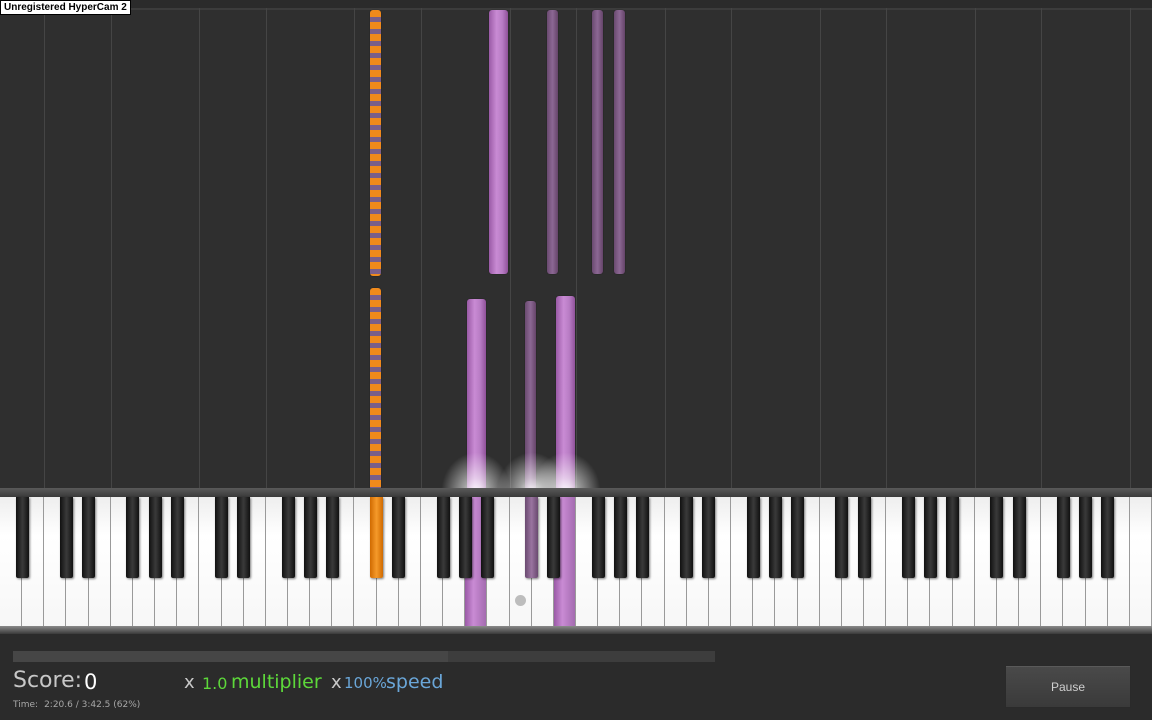  I want to click on multiplier-x: x, so click(189, 682).